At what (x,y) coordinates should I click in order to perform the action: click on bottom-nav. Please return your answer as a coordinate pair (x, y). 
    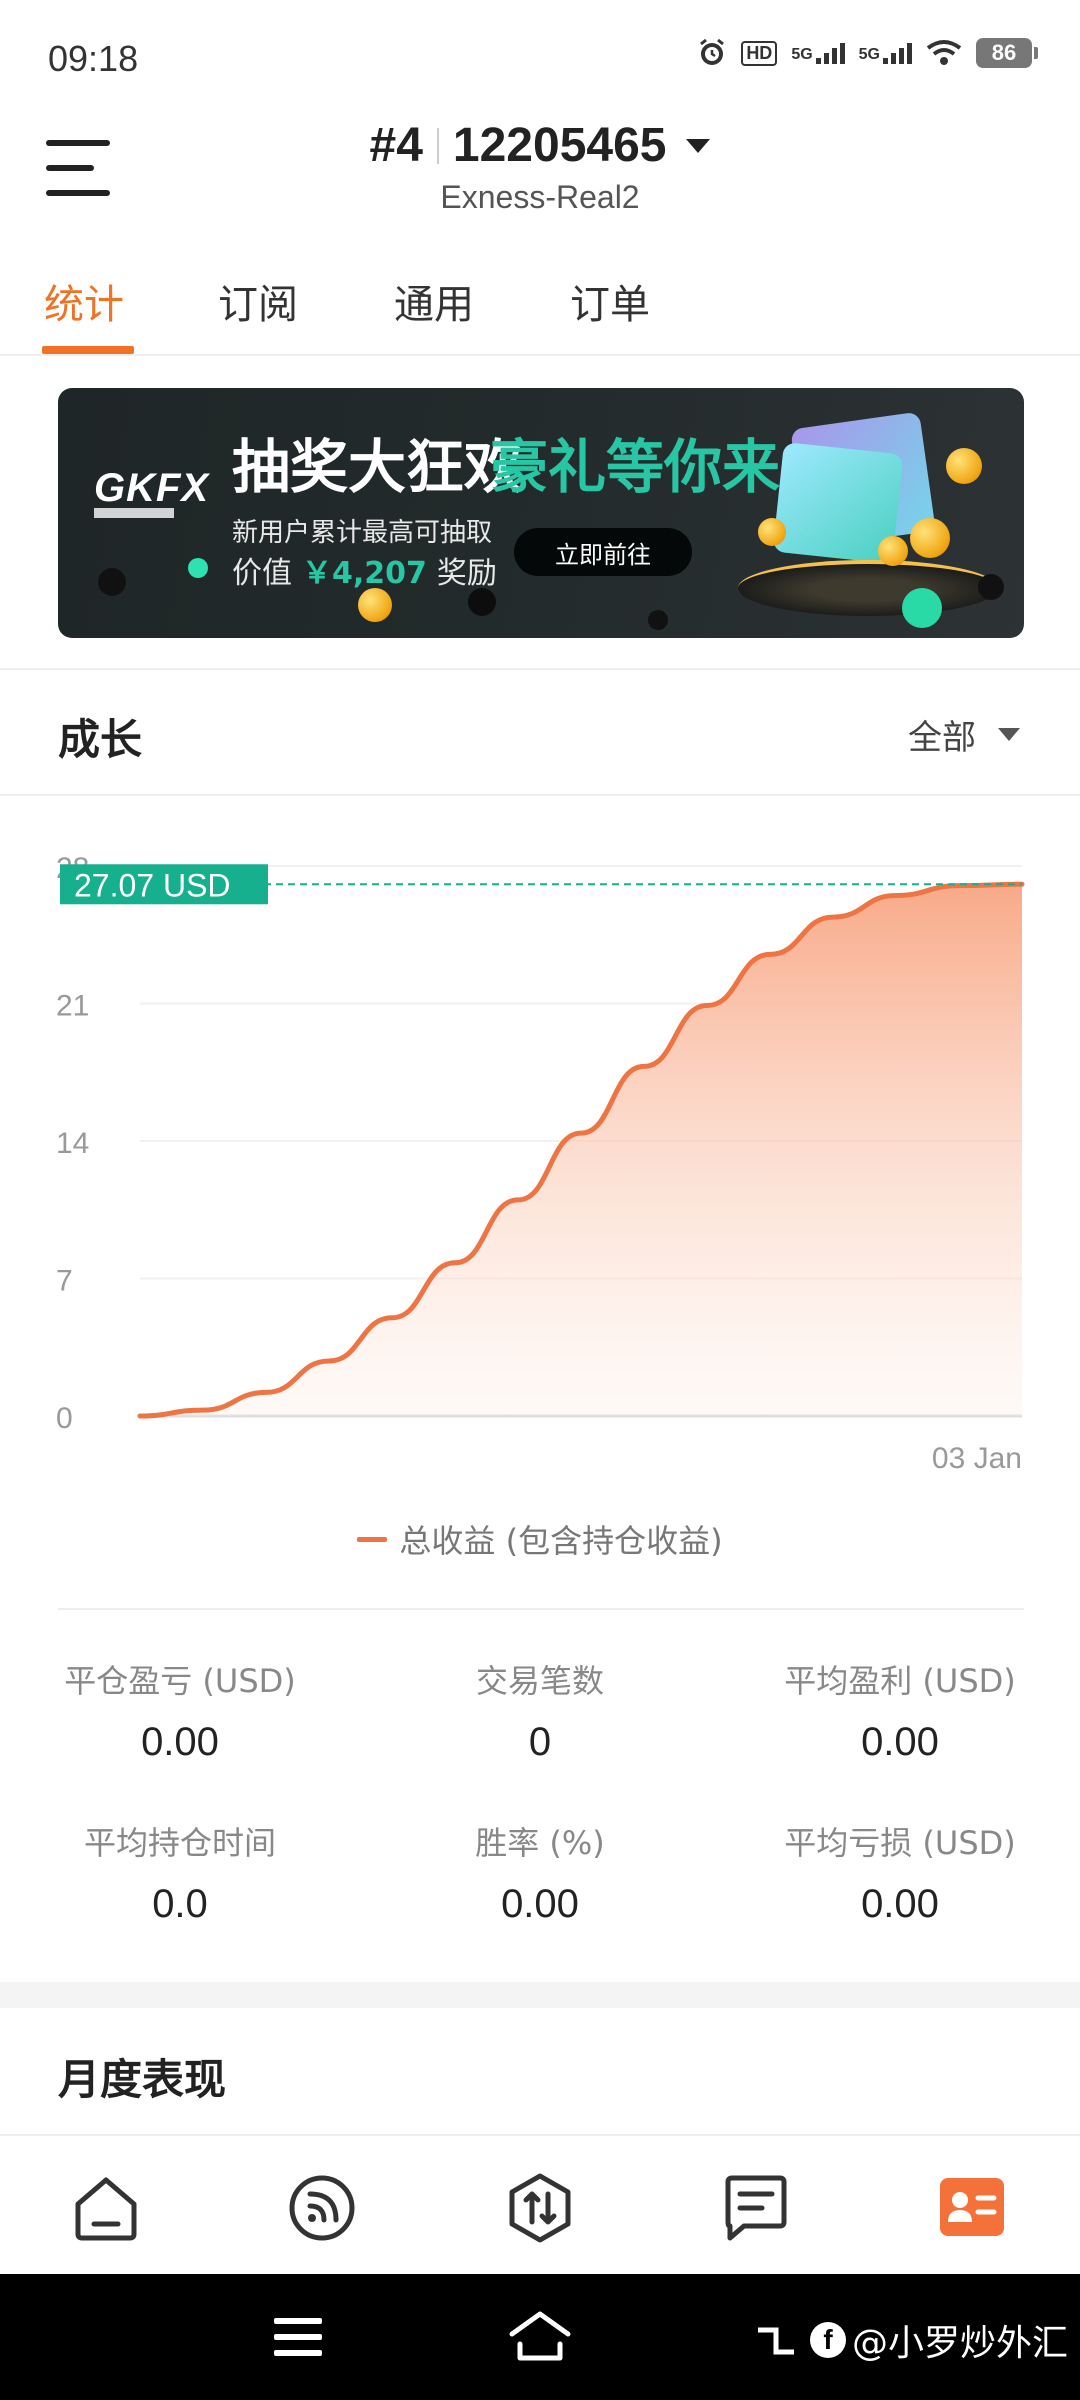
    Looking at the image, I should click on (540, 2204).